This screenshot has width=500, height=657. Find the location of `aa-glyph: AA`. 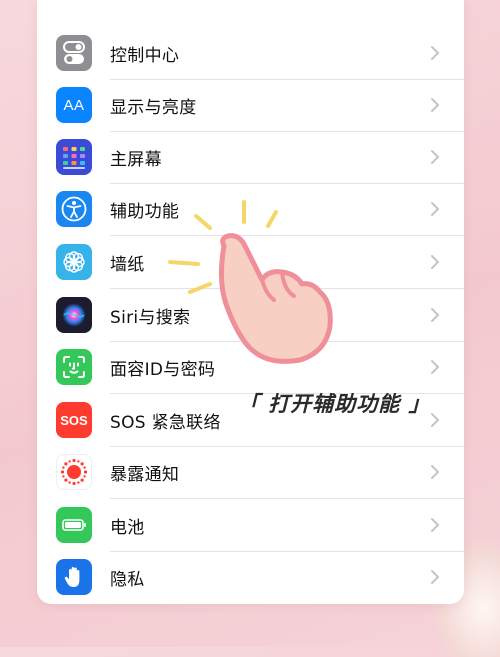

aa-glyph: AA is located at coordinates (74, 105).